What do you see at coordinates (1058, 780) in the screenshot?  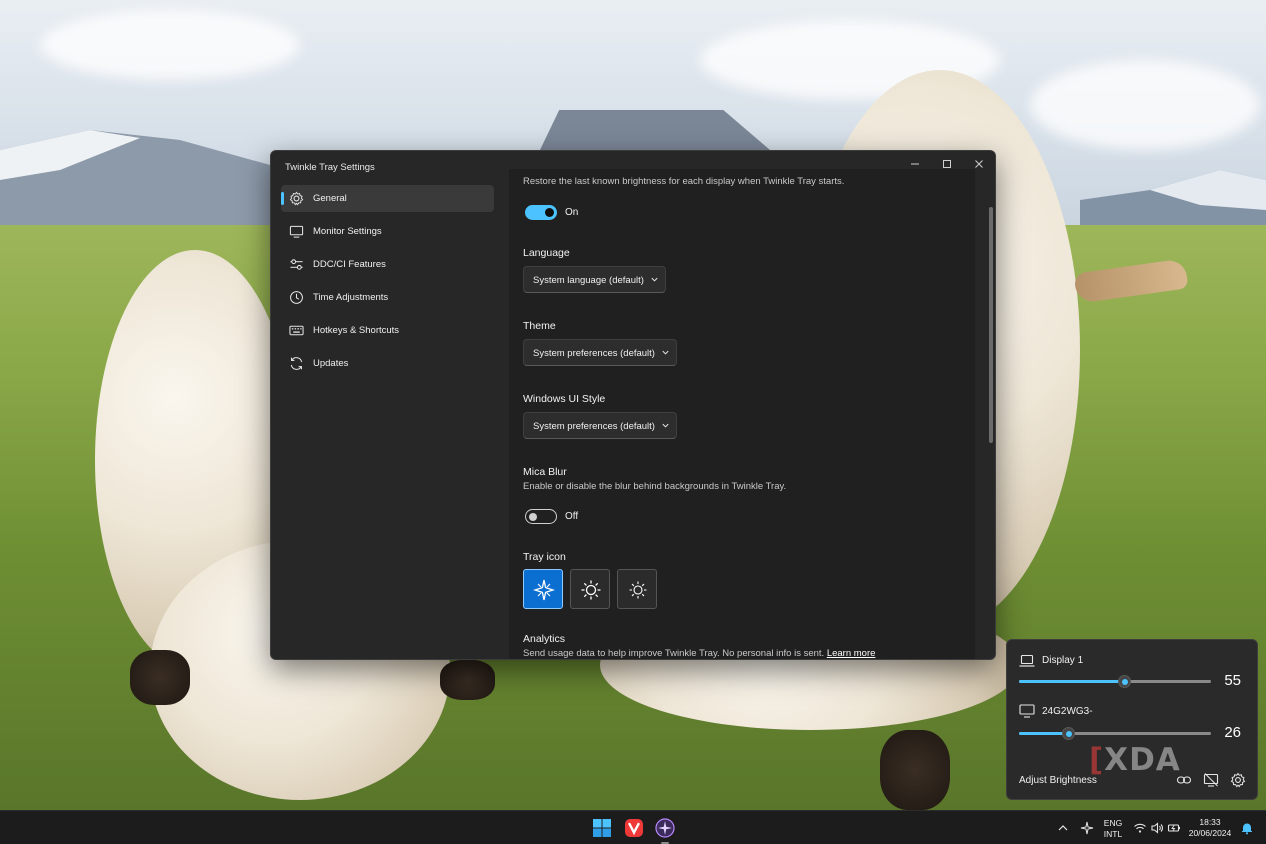 I see `adjust-brightness-label: Adjust Brightness` at bounding box center [1058, 780].